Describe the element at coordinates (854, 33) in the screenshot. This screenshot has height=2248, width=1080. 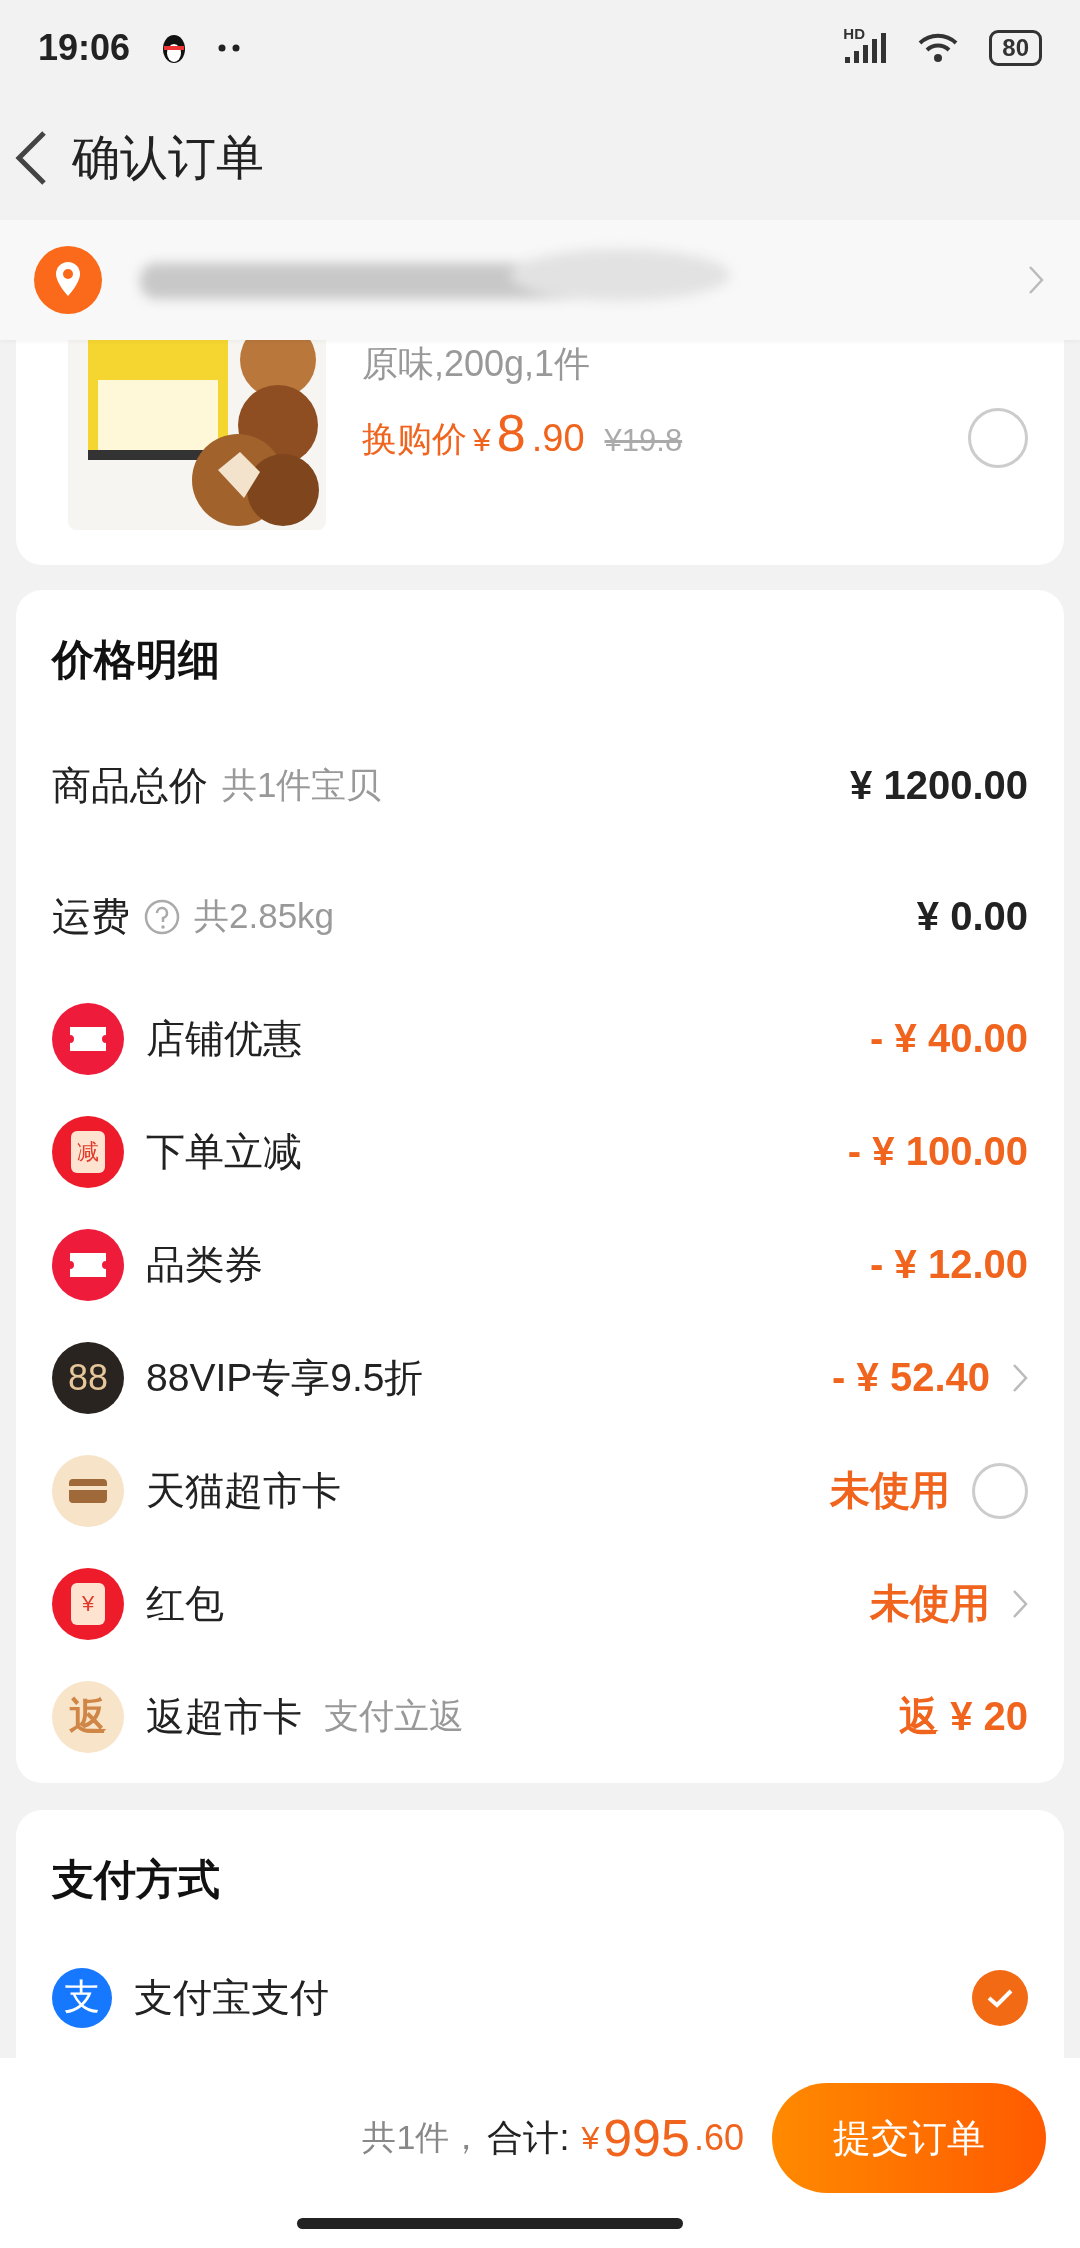
I see `network-label: HD` at that location.